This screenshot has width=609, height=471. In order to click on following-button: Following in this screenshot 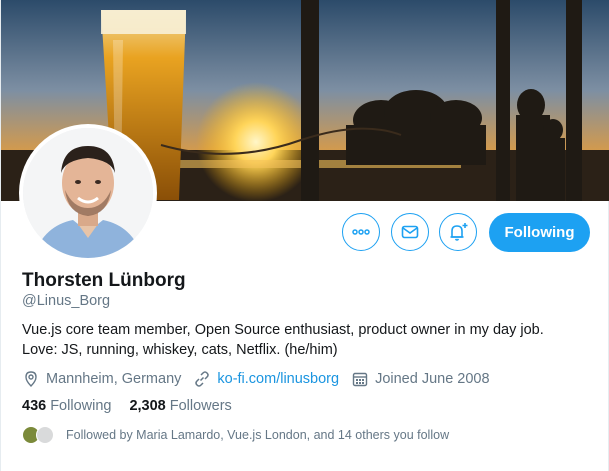, I will do `click(539, 232)`.